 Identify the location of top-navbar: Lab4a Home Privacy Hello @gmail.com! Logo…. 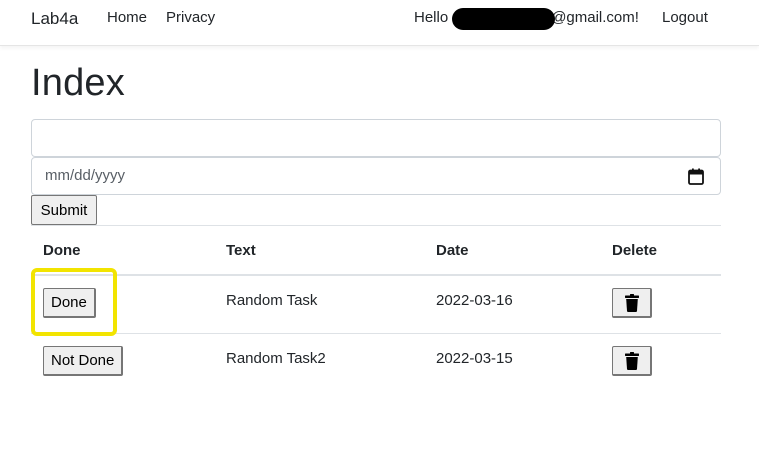
(379, 23).